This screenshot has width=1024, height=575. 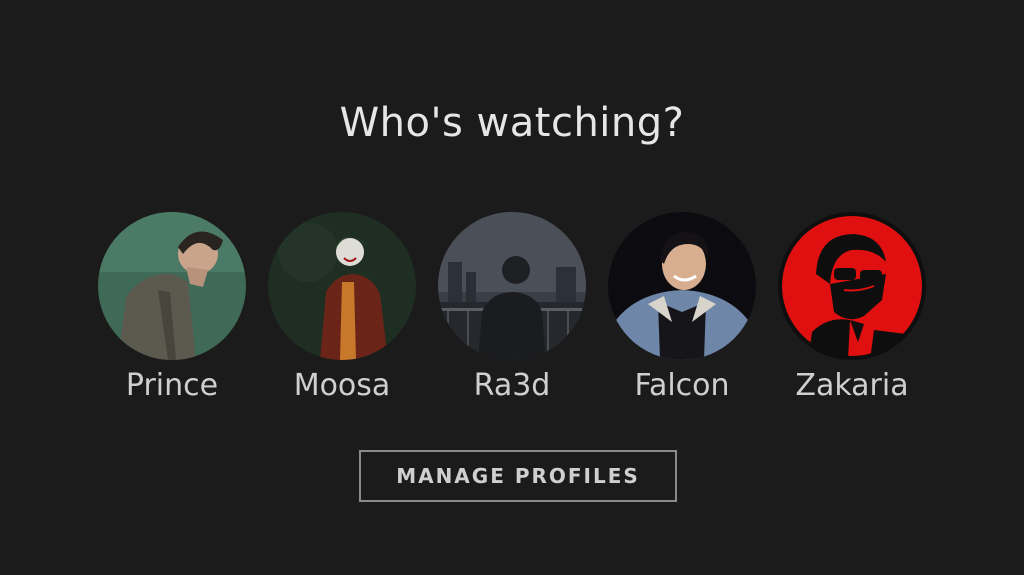 I want to click on avatar-image-ra3d, so click(x=512, y=286).